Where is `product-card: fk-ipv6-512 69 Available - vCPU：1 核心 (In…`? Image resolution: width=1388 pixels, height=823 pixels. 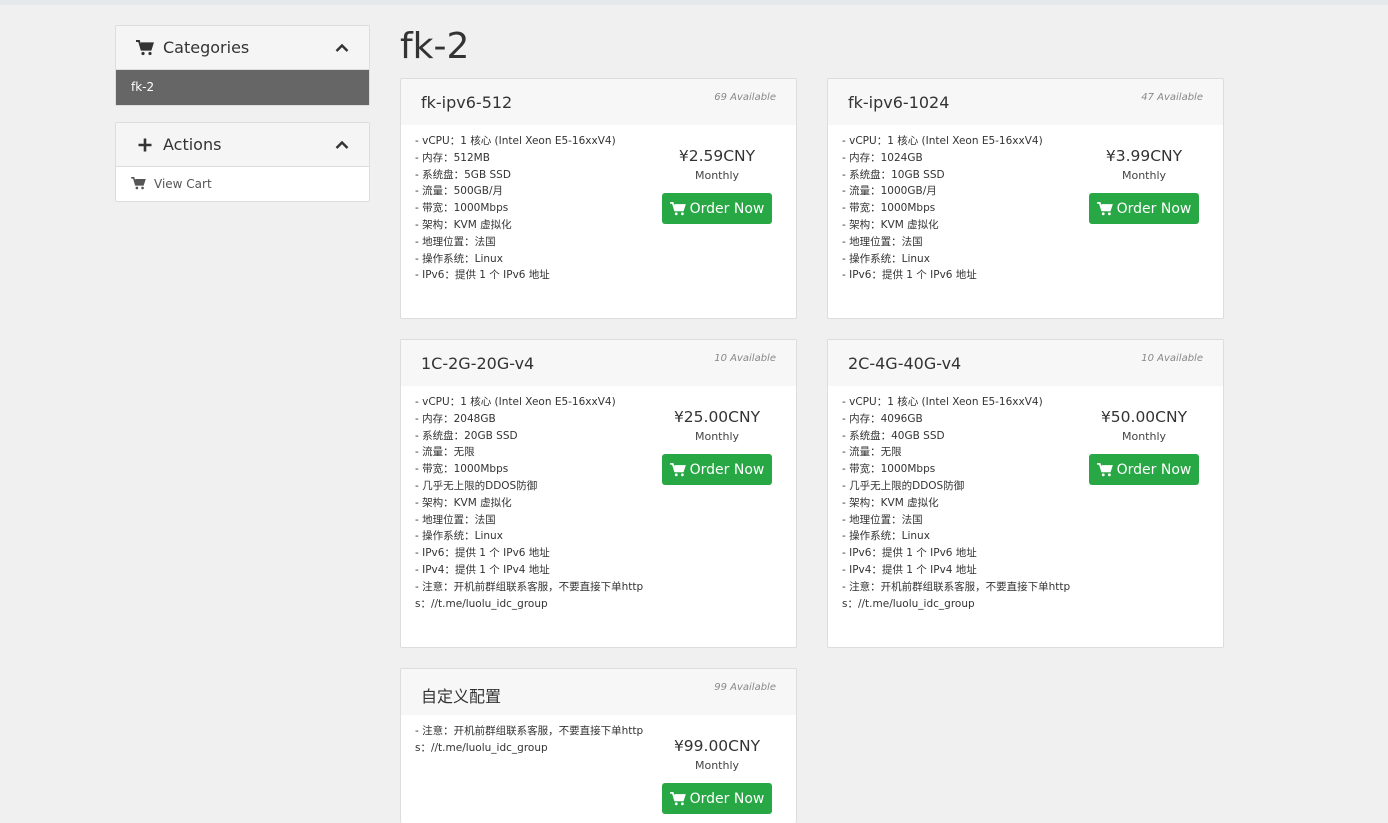
product-card: fk-ipv6-512 69 Available - vCPU：1 核心 (In… is located at coordinates (598, 198).